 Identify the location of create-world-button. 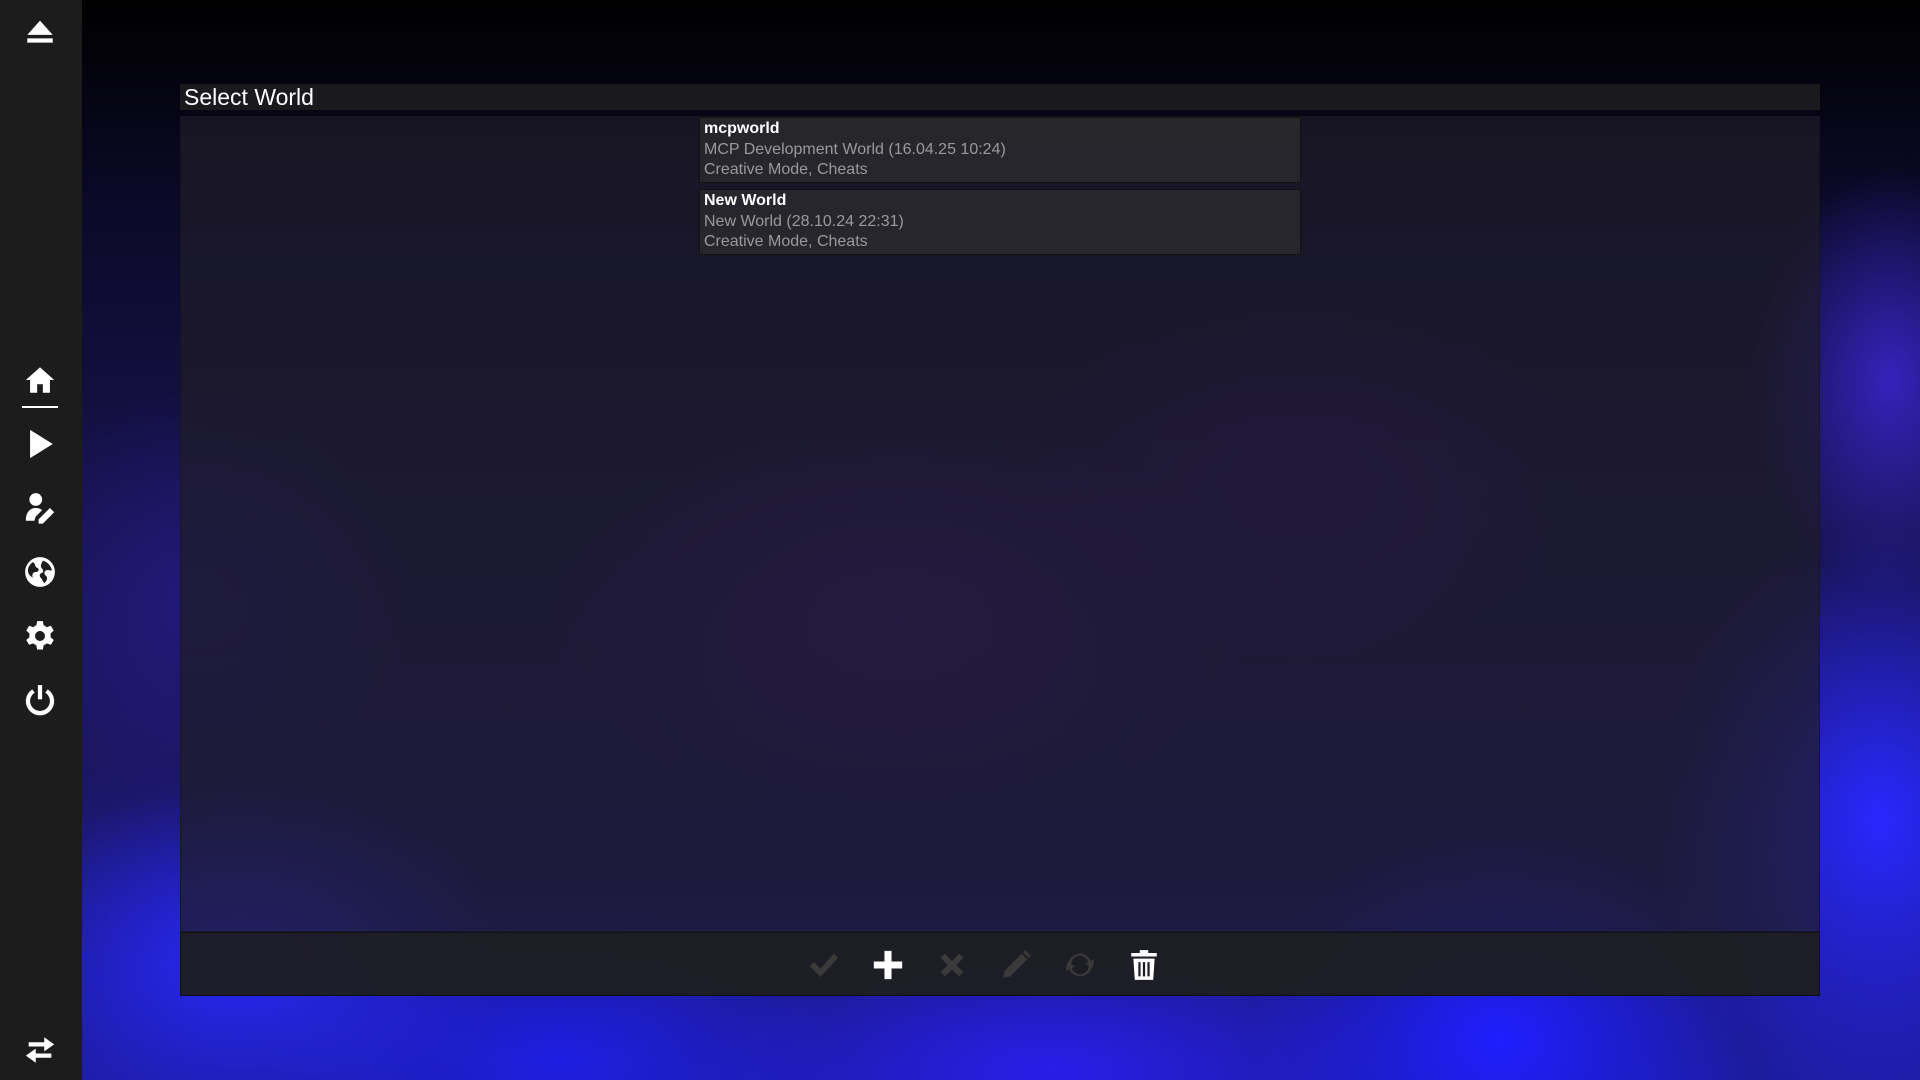
(888, 965).